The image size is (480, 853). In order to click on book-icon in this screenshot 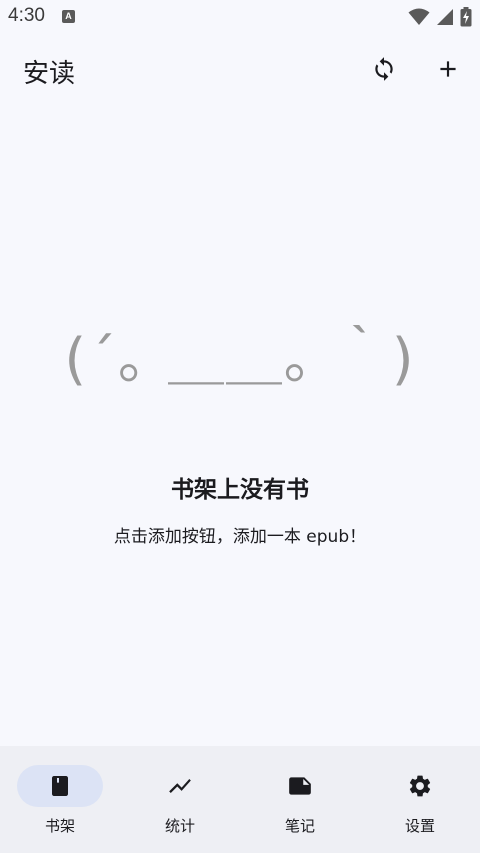, I will do `click(60, 786)`.